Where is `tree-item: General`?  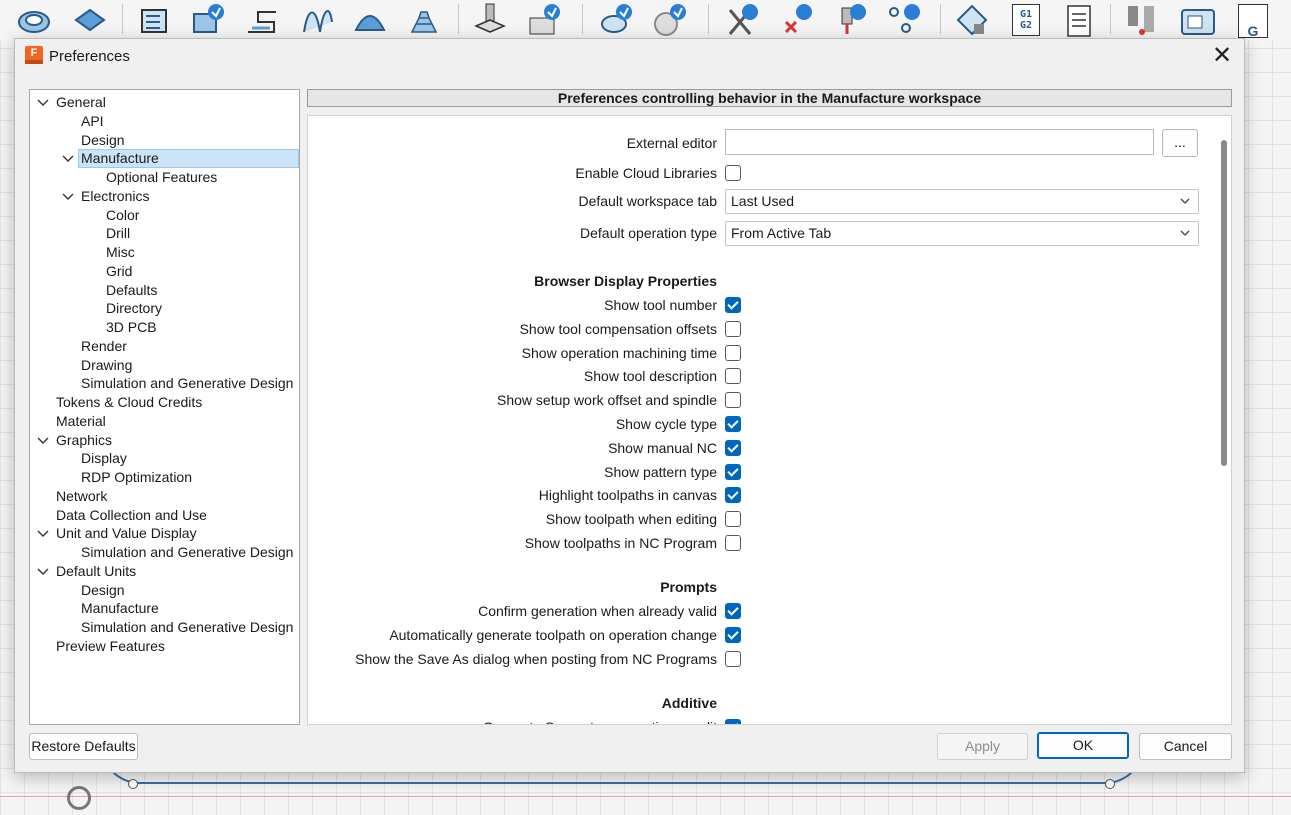
tree-item: General is located at coordinates (164, 102).